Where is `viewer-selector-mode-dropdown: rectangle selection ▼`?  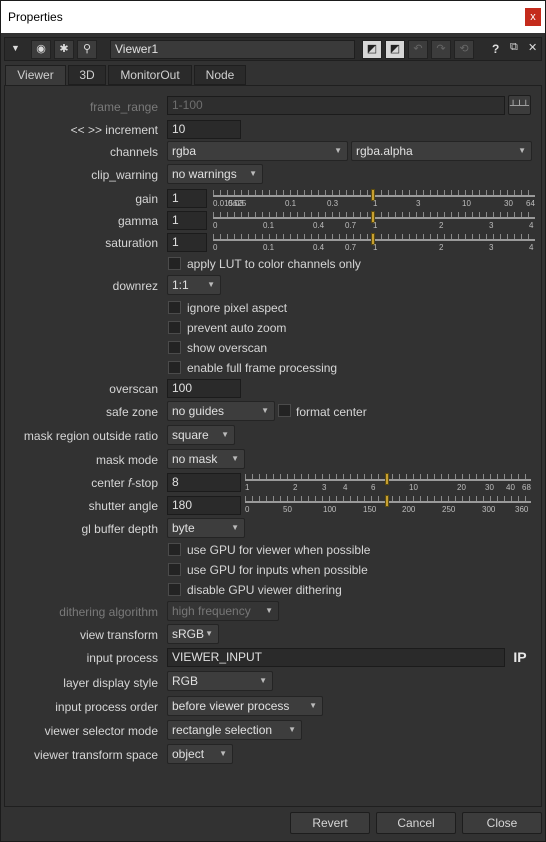
viewer-selector-mode-dropdown: rectangle selection ▼ is located at coordinates (234, 730).